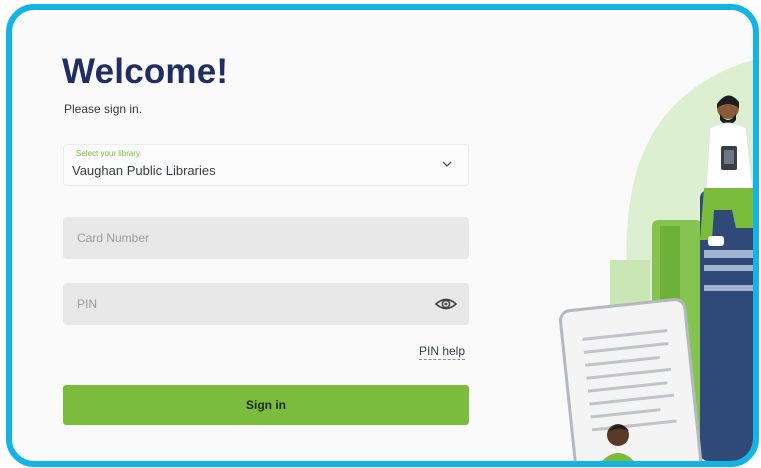 Image resolution: width=761 pixels, height=468 pixels. I want to click on library-select-caption: Select your library, so click(108, 153).